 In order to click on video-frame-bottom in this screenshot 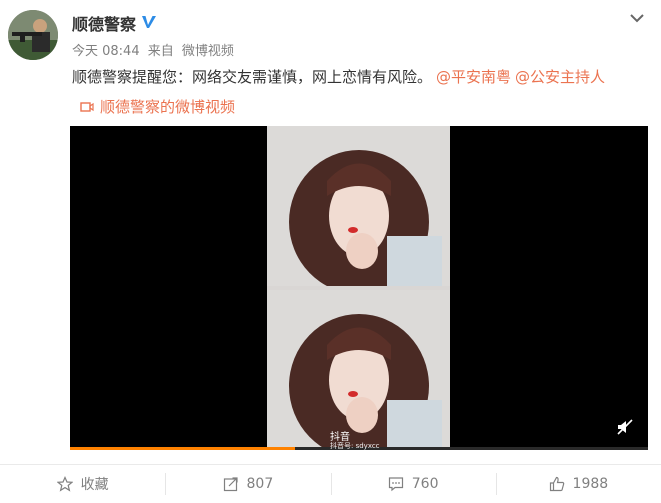, I will do `click(358, 370)`.